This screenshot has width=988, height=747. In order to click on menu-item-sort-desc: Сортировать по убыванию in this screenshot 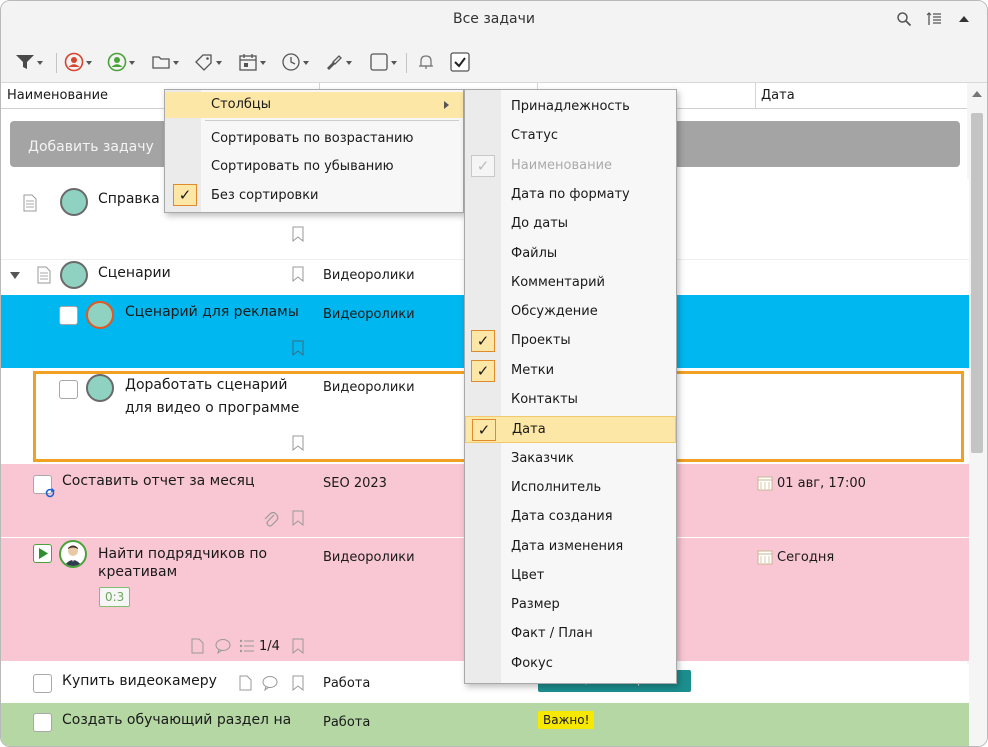, I will do `click(314, 167)`.